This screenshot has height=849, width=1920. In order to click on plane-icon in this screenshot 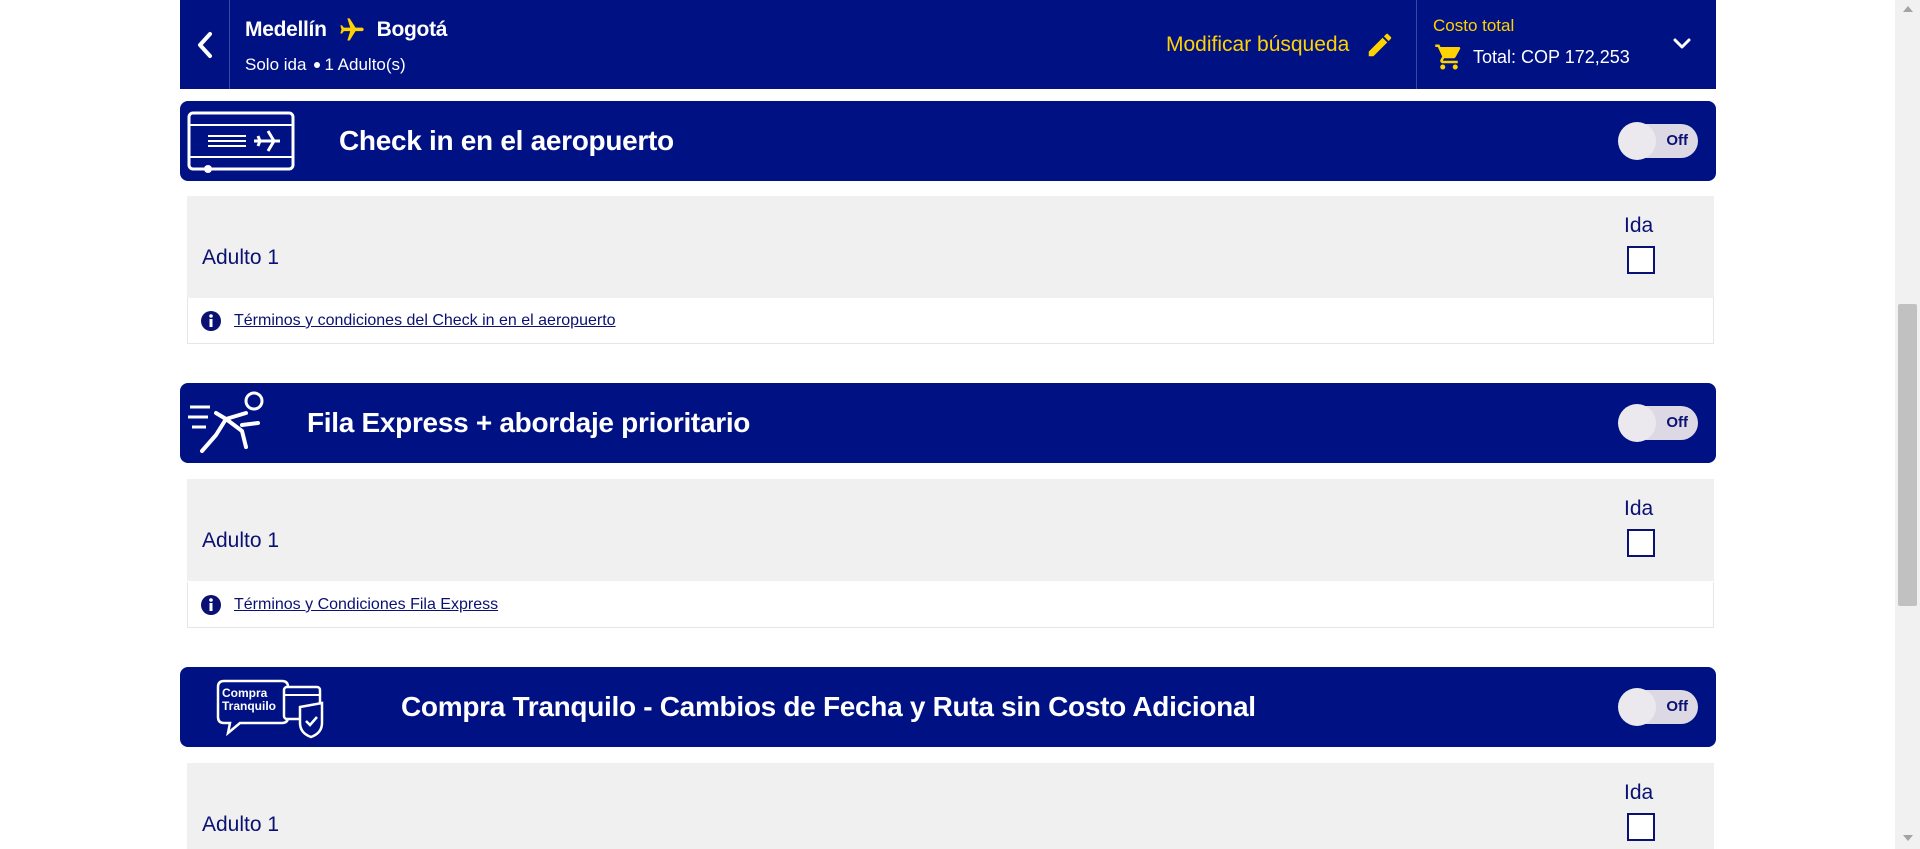, I will do `click(351, 29)`.